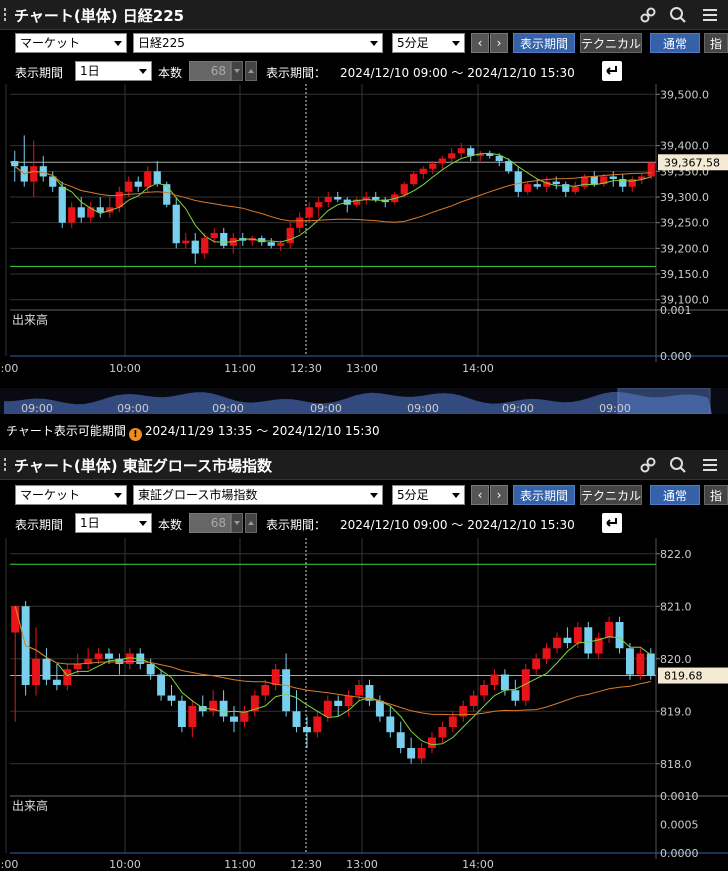 The height and width of the screenshot is (871, 728). What do you see at coordinates (125, 368) in the screenshot?
I see `x-tick-label: 10:00` at bounding box center [125, 368].